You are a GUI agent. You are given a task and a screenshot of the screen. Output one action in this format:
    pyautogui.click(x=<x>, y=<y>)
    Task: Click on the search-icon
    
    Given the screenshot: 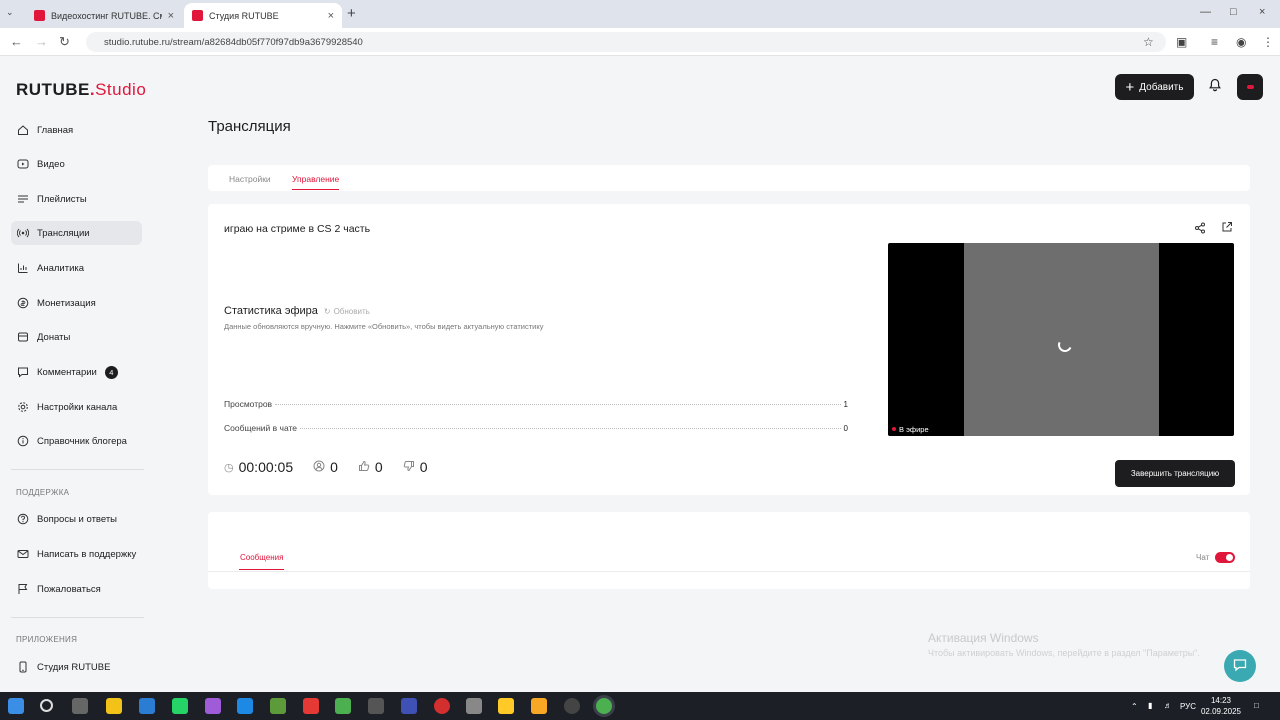 What is the action you would take?
    pyautogui.click(x=46, y=705)
    